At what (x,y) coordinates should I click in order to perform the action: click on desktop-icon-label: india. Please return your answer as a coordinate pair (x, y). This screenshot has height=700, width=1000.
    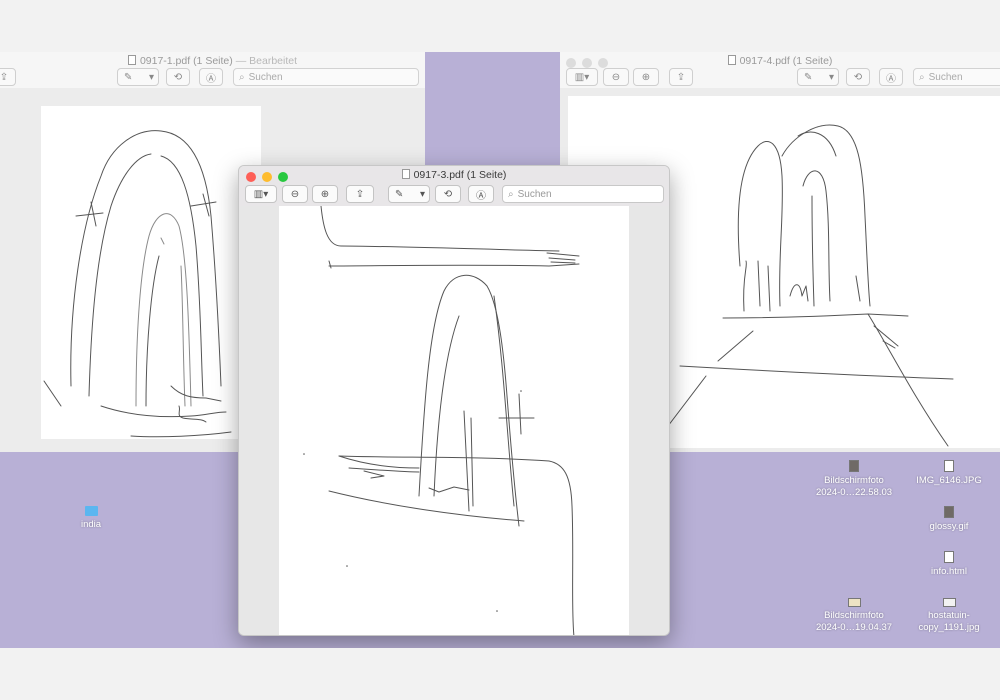
    Looking at the image, I should click on (91, 524).